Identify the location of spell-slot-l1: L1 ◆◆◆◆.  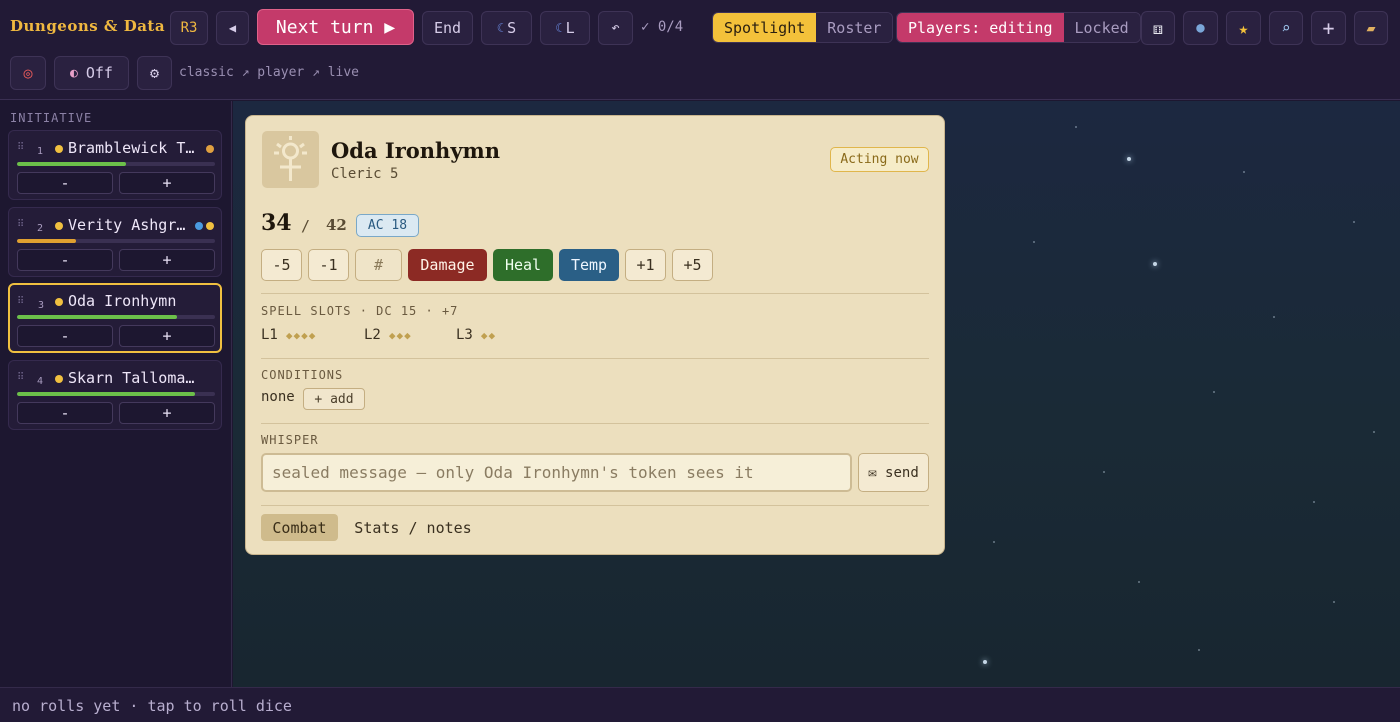
(288, 335).